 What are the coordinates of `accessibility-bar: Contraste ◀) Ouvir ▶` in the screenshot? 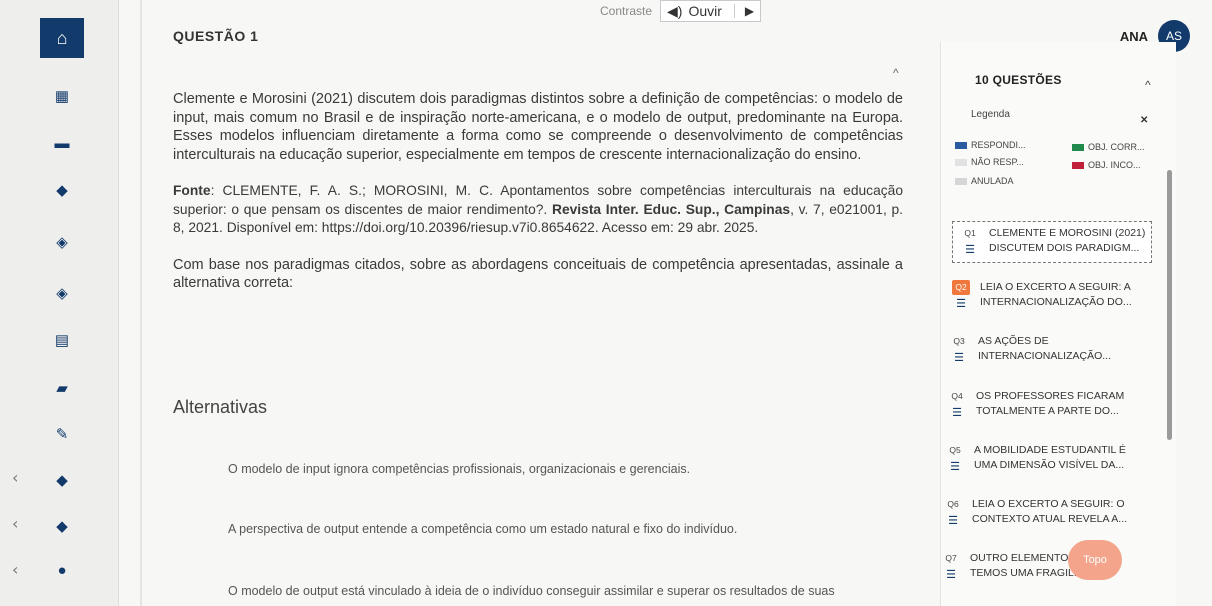 It's located at (681, 11).